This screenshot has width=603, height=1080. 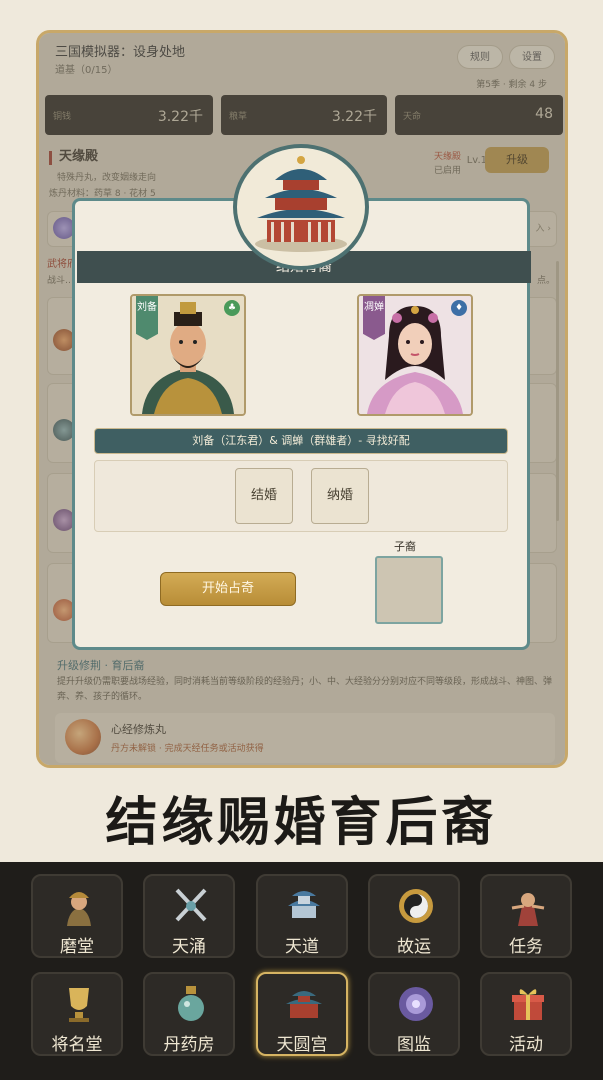 What do you see at coordinates (414, 947) in the screenshot?
I see `menu-label: 故运` at bounding box center [414, 947].